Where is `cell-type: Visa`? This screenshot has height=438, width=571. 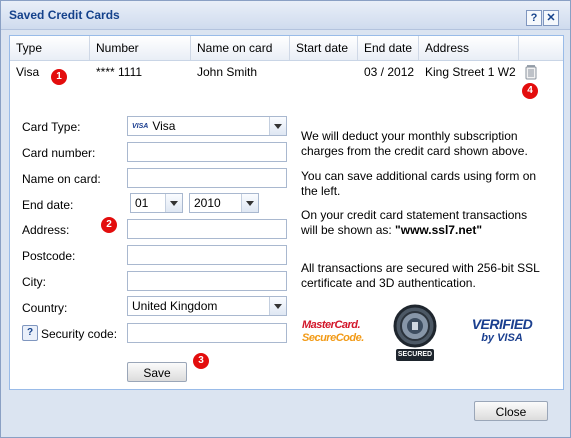
cell-type: Visa is located at coordinates (28, 72).